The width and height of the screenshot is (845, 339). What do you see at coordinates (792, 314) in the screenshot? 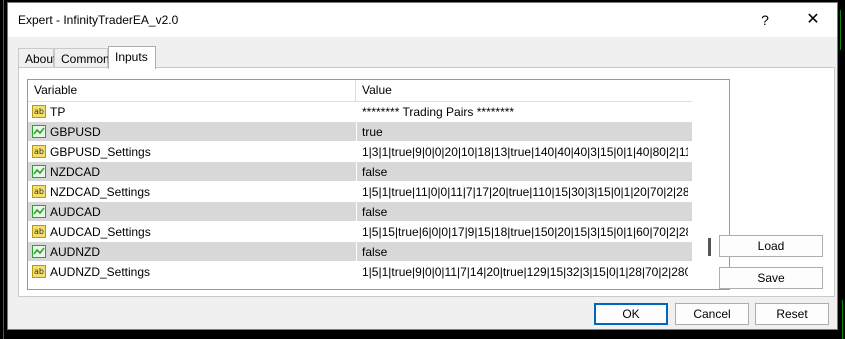
I see `reset-button: Reset` at bounding box center [792, 314].